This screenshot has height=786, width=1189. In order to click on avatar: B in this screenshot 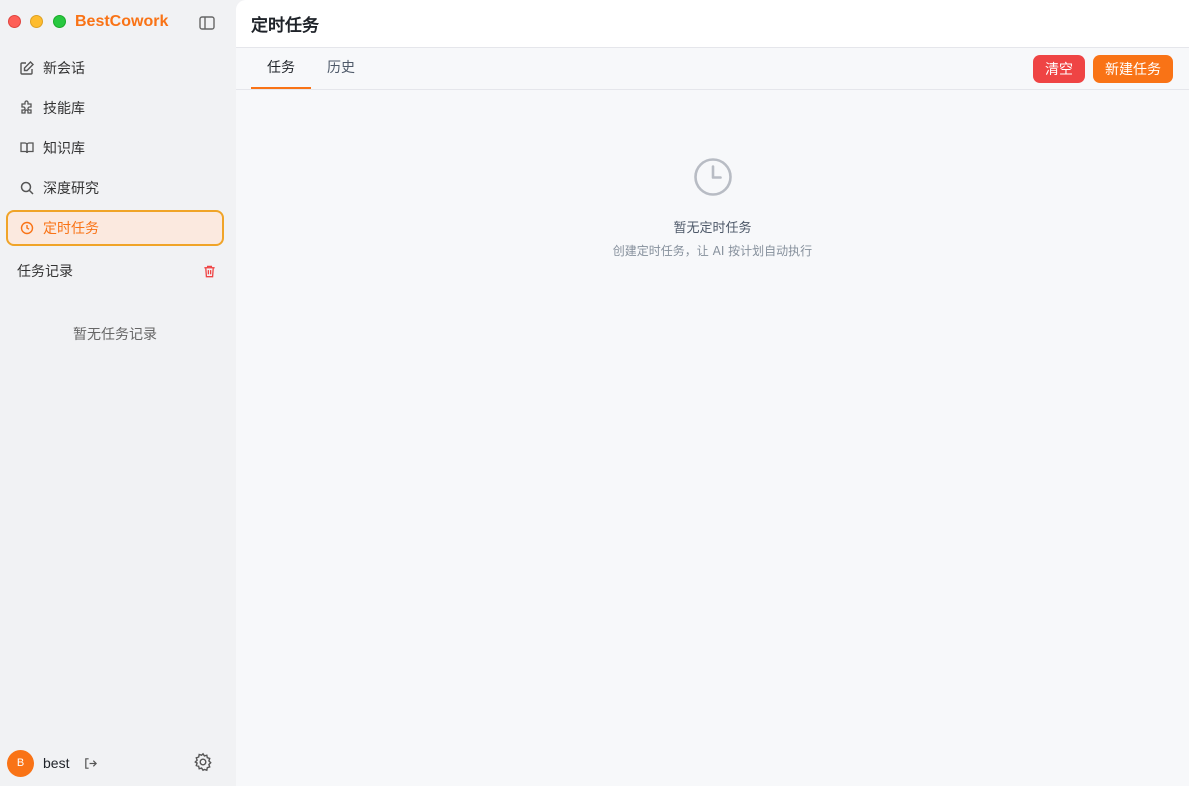, I will do `click(20, 763)`.